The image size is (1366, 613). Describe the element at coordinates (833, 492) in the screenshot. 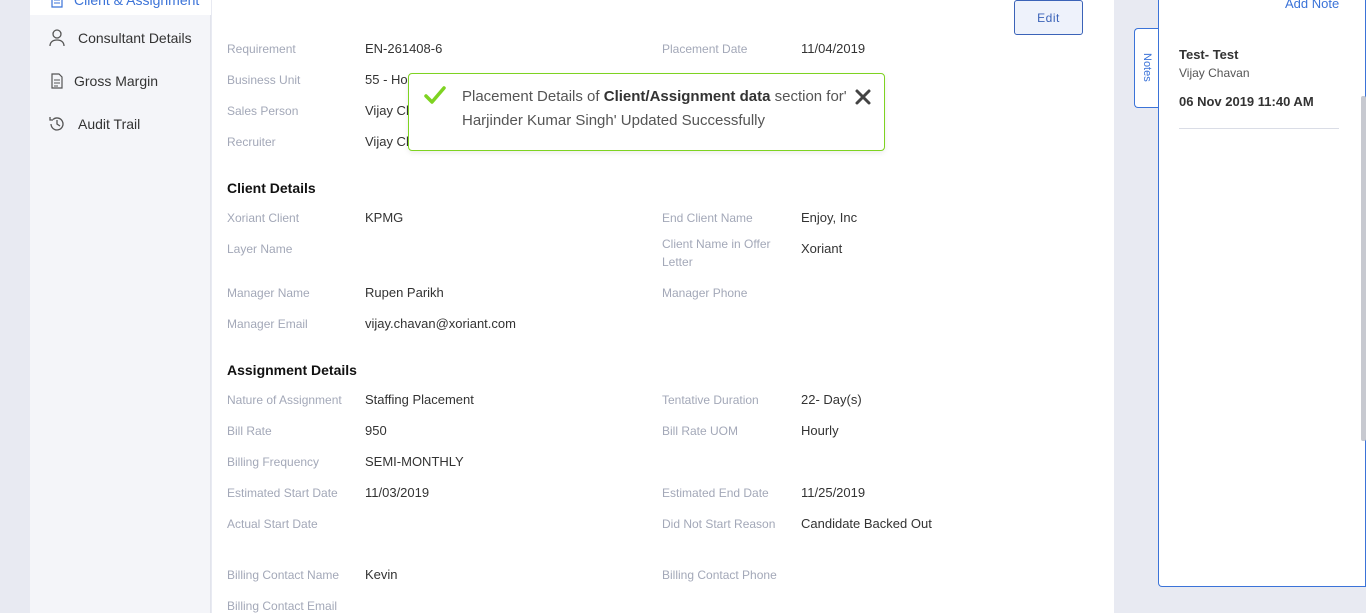

I see `est-end-value: 11/25/2019` at that location.